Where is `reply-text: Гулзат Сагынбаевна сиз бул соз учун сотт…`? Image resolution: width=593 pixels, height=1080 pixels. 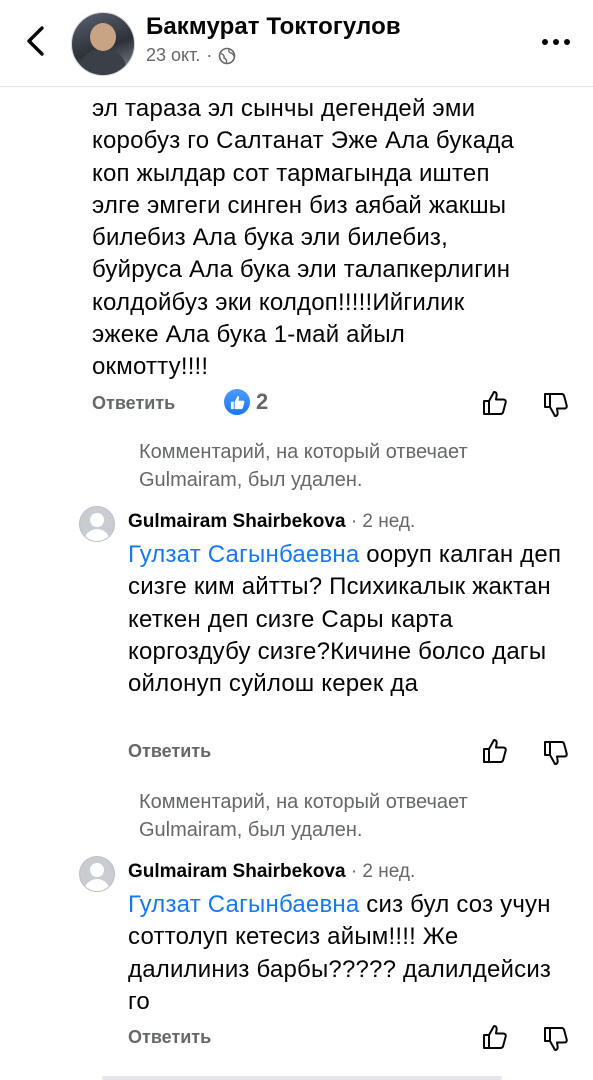
reply-text: Гулзат Сагынбаевна сиз бул соз учун сотт… is located at coordinates (353, 953).